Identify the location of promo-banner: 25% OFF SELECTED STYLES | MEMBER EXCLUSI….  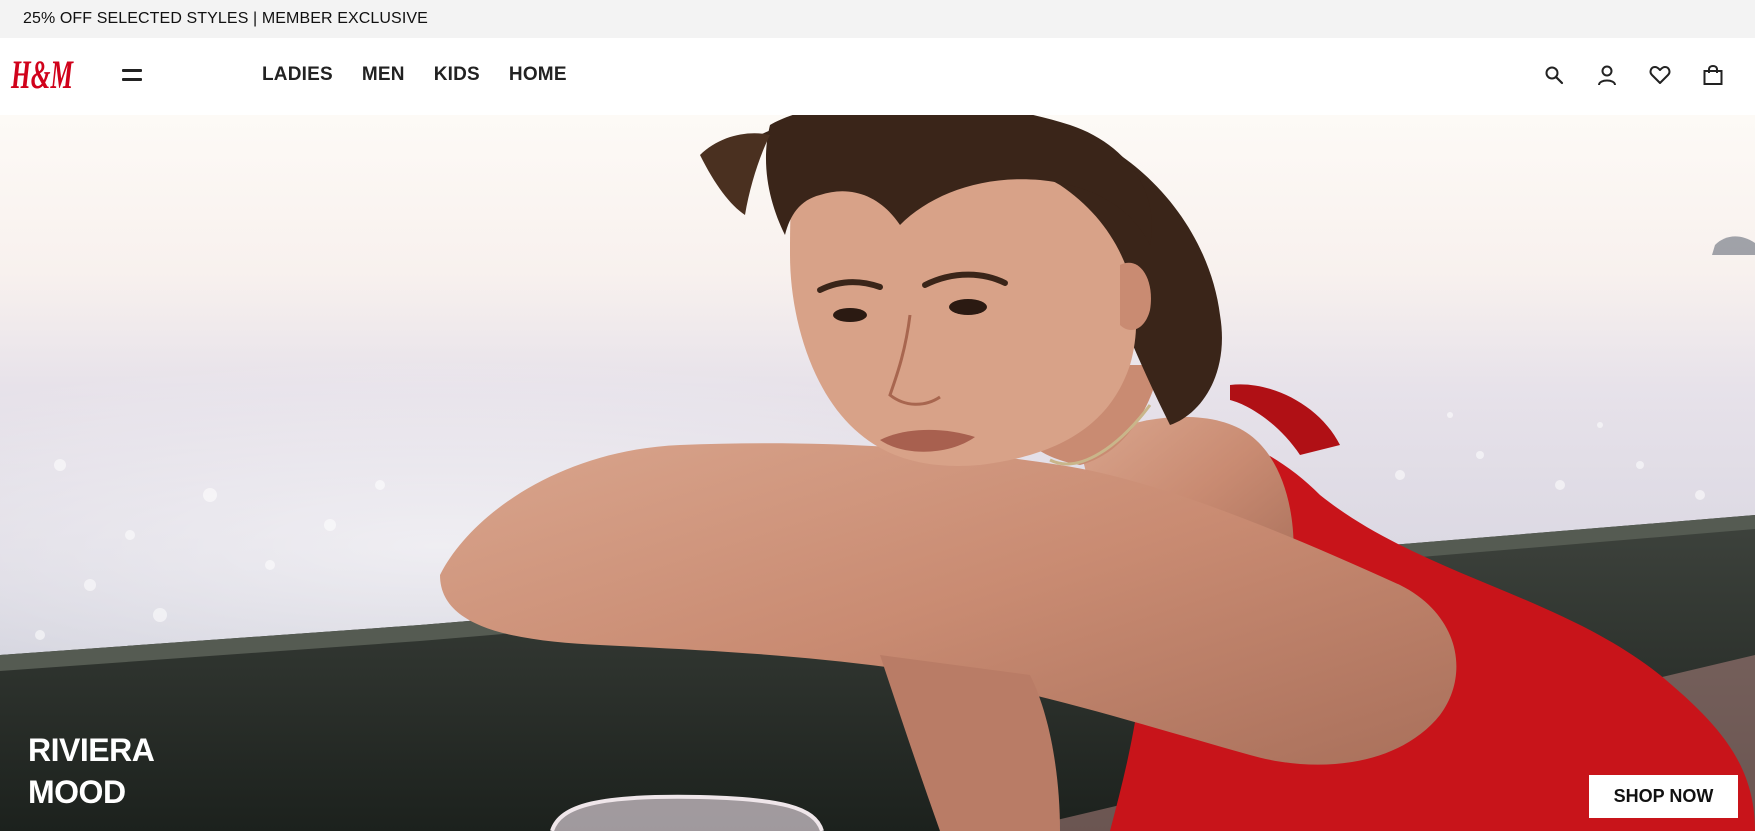
(877, 19).